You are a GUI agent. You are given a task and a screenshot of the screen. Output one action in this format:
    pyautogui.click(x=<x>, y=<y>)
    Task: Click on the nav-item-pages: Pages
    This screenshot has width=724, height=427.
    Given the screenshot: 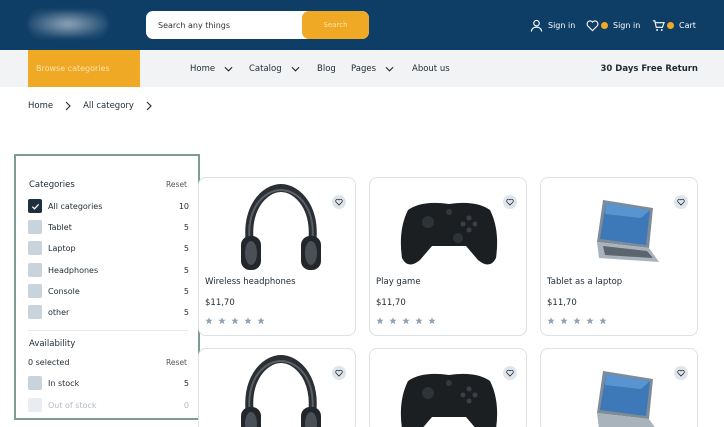 What is the action you would take?
    pyautogui.click(x=372, y=68)
    